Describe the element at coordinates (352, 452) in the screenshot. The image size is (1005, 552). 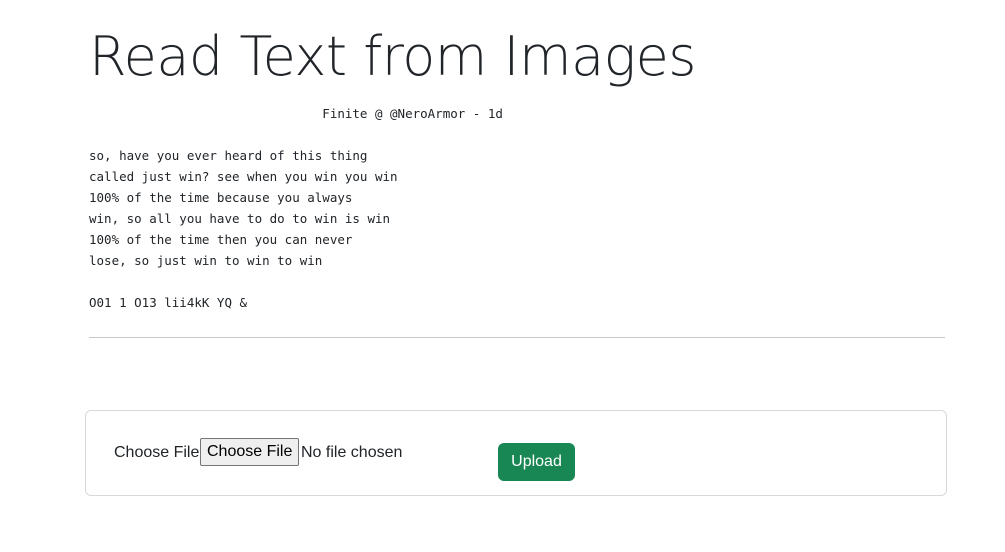
I see `file-status-text: No file chosen` at that location.